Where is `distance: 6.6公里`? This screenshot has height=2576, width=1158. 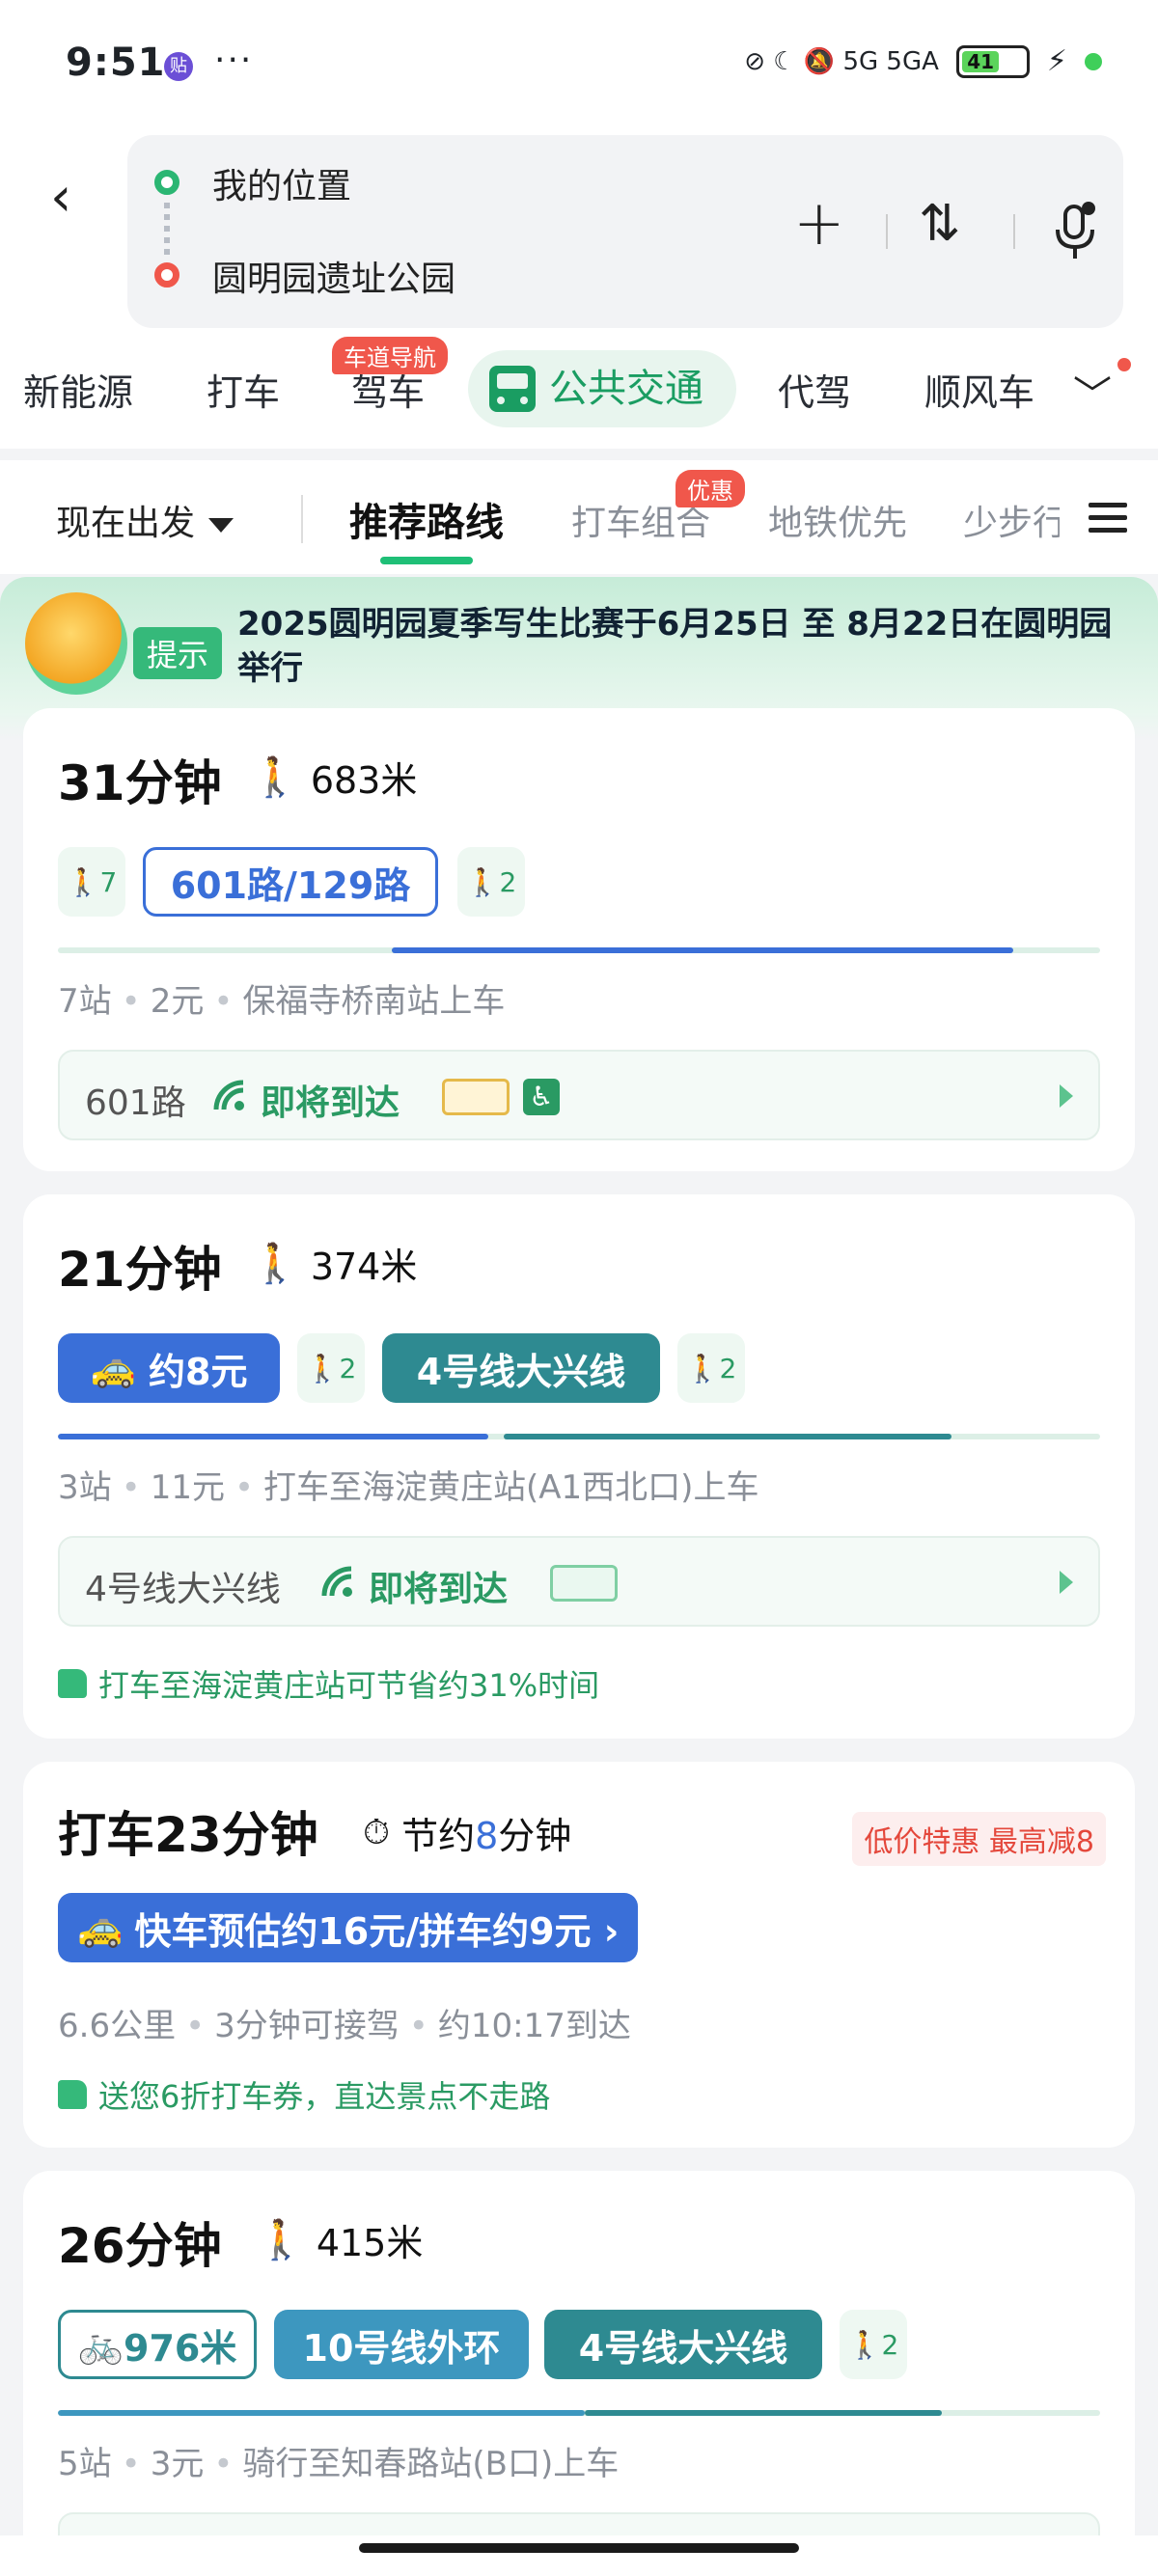 distance: 6.6公里 is located at coordinates (117, 2026).